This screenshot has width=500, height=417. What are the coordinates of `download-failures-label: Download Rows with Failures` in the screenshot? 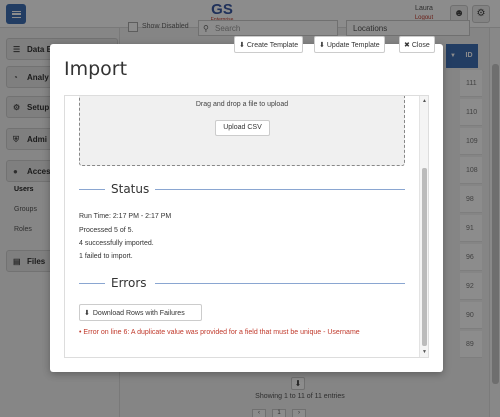 It's located at (138, 313).